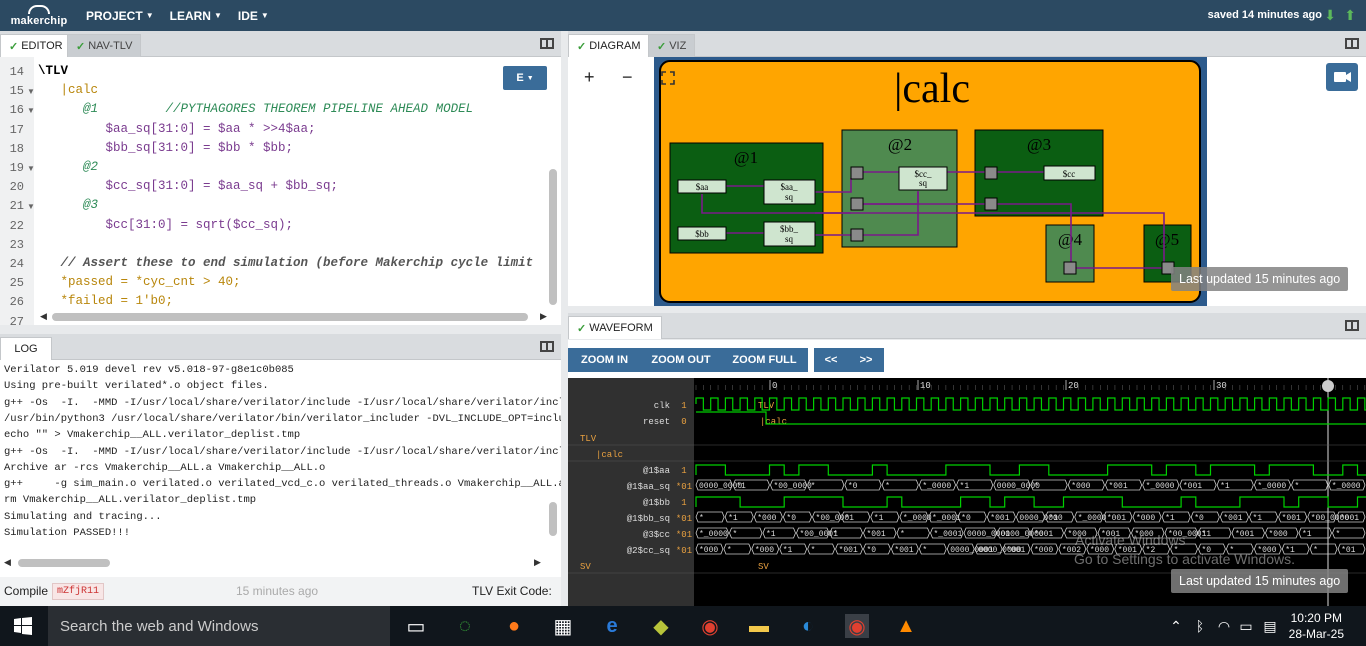 Image resolution: width=1366 pixels, height=646 pixels. I want to click on wave-bus-value: *_0000, so click(936, 486).